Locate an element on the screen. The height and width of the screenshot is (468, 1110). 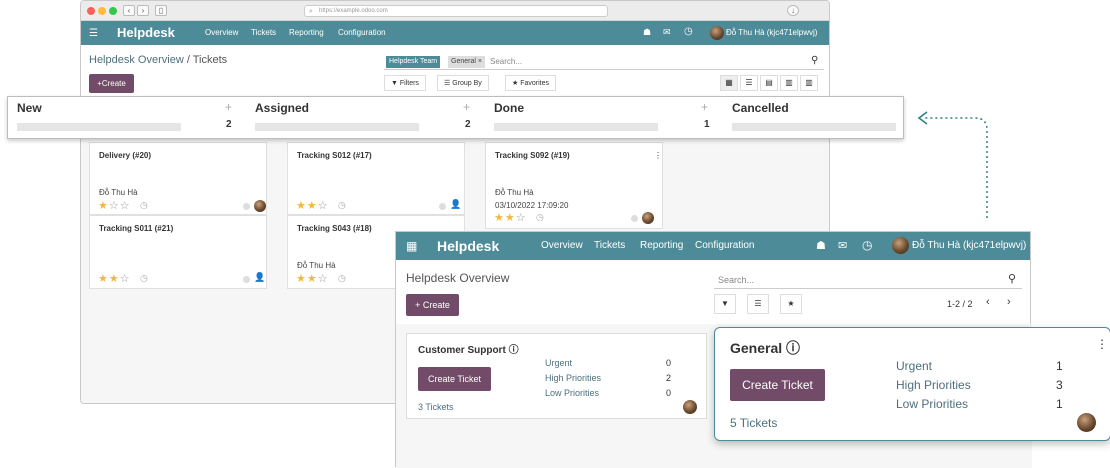
url-bar: ⌕ https://example.odoo.com is located at coordinates (456, 11).